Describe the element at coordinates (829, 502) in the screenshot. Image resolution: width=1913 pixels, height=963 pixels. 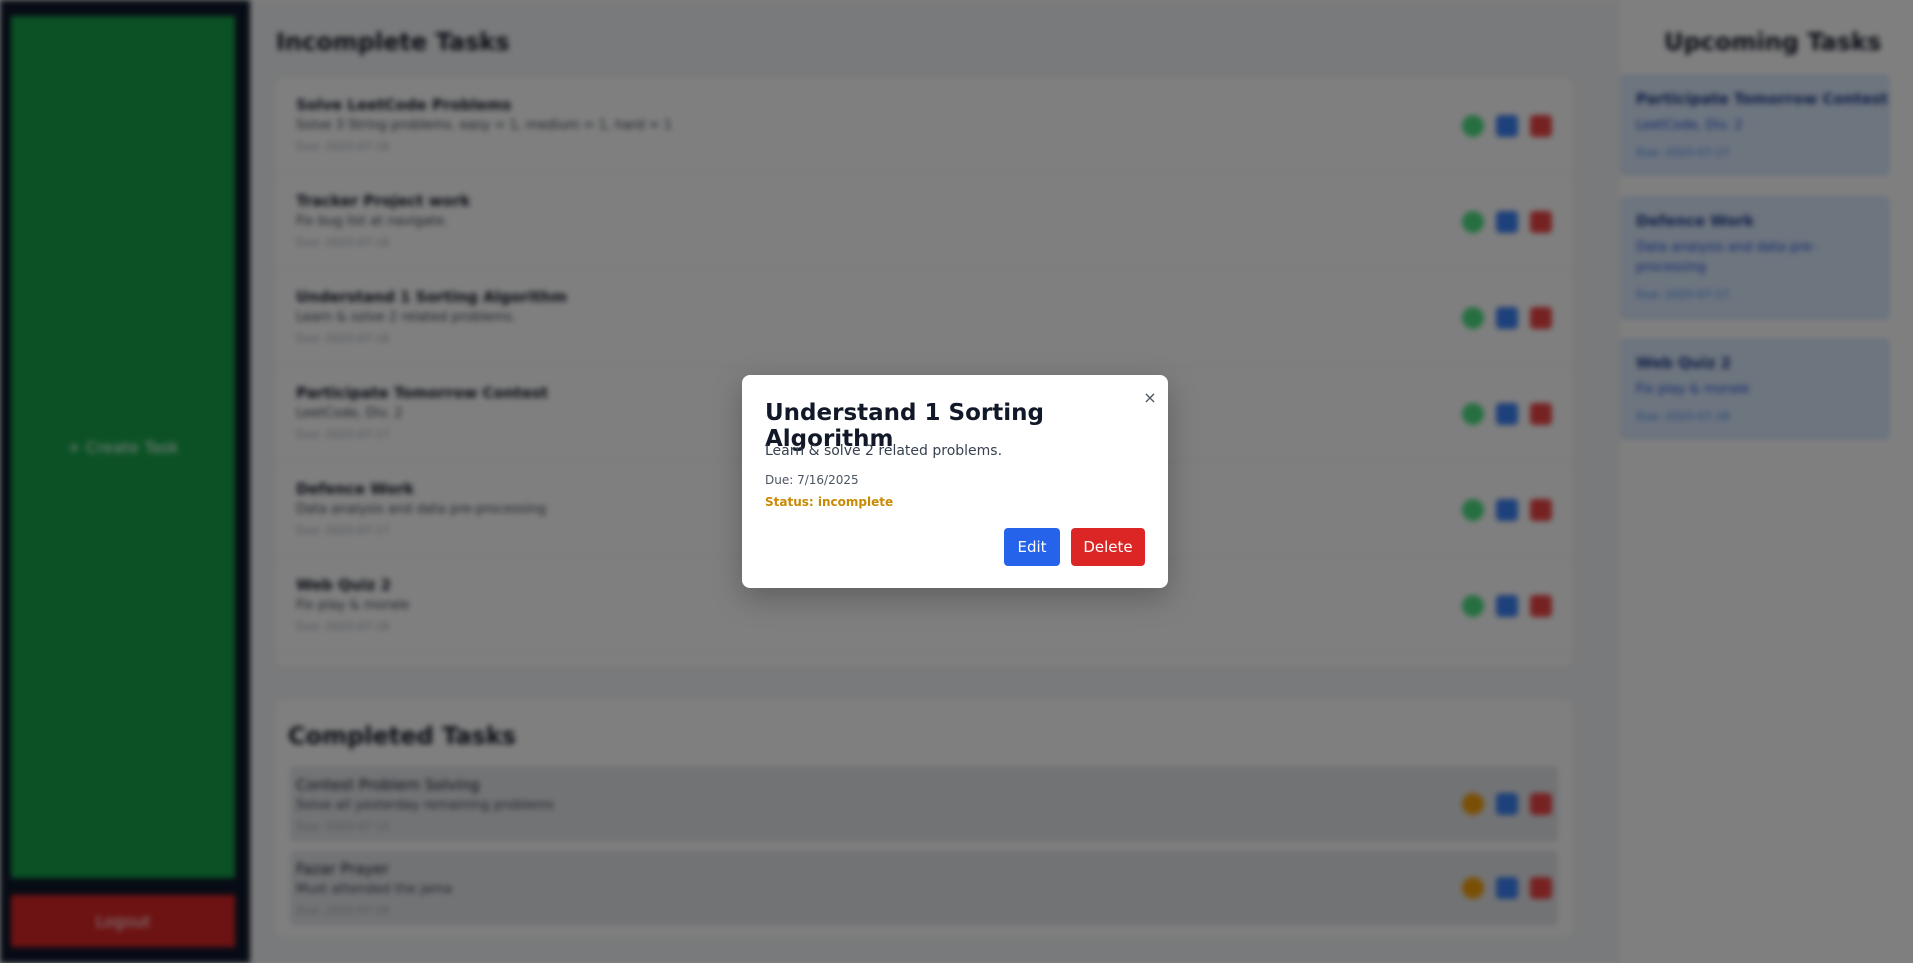
I see `modal-status: Status: incomplete` at that location.